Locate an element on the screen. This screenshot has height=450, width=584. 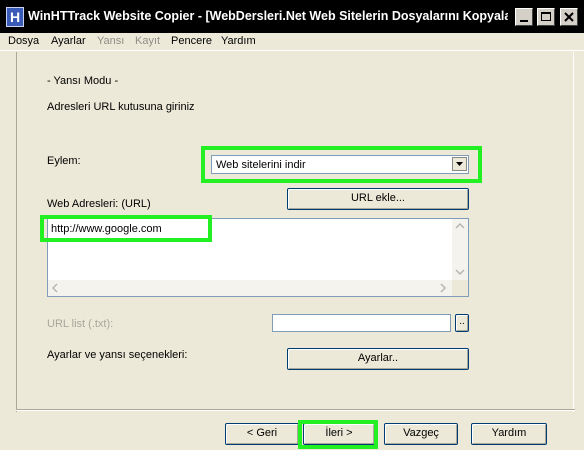
minimize-button is located at coordinates (524, 17).